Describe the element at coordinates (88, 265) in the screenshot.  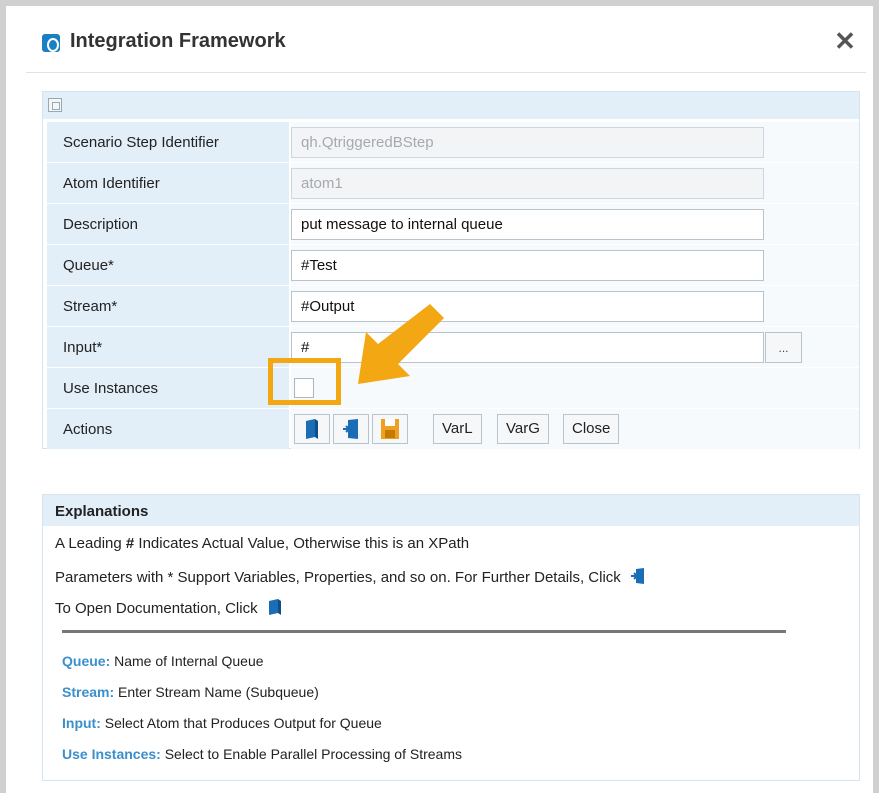
I see `form-label: Queue*` at that location.